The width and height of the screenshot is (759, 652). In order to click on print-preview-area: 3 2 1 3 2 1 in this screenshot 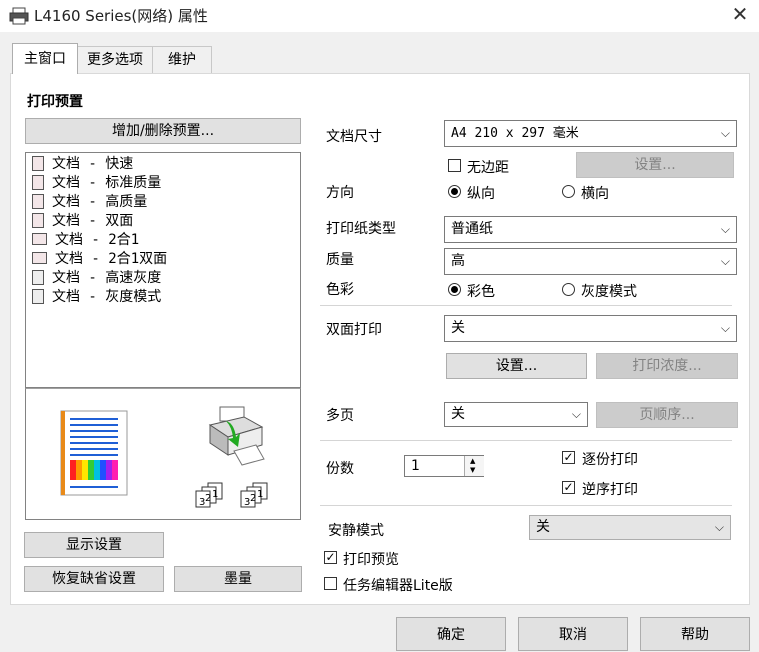, I will do `click(163, 454)`.